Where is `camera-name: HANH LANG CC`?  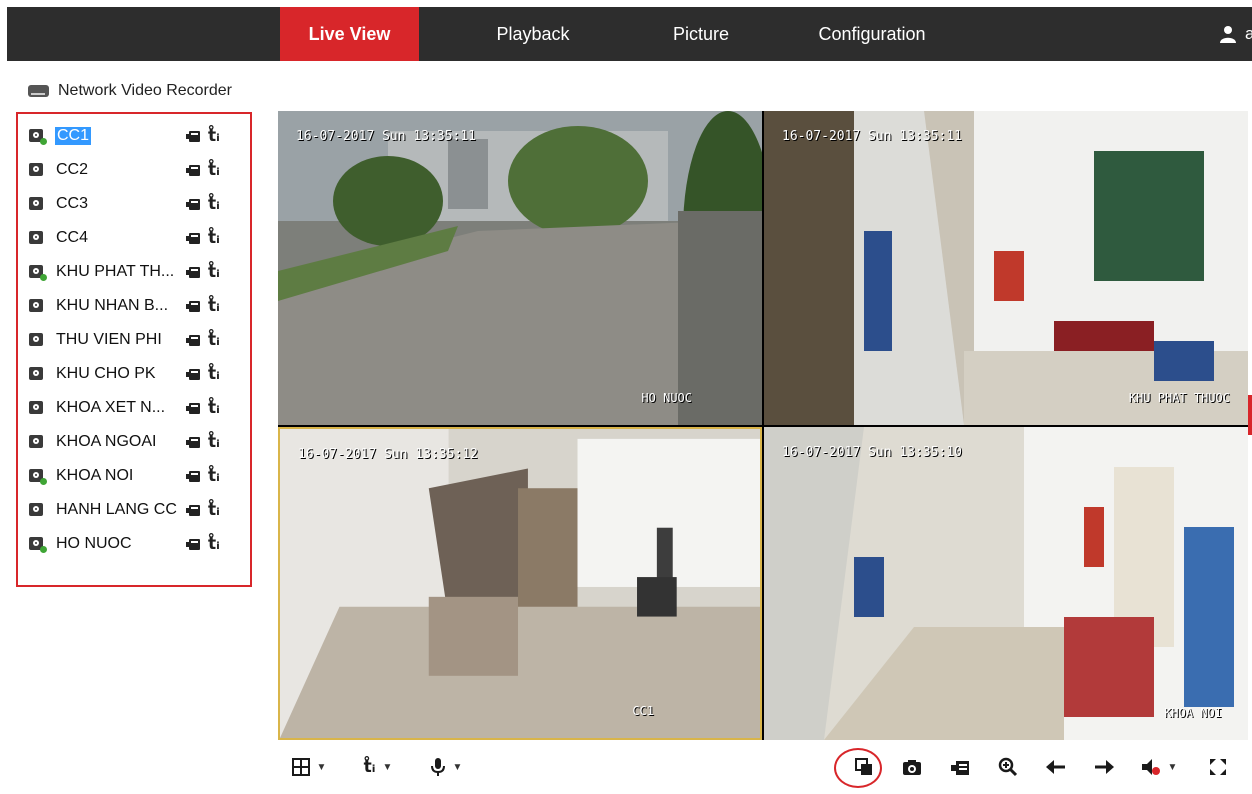
camera-name: HANH LANG CC is located at coordinates (116, 509).